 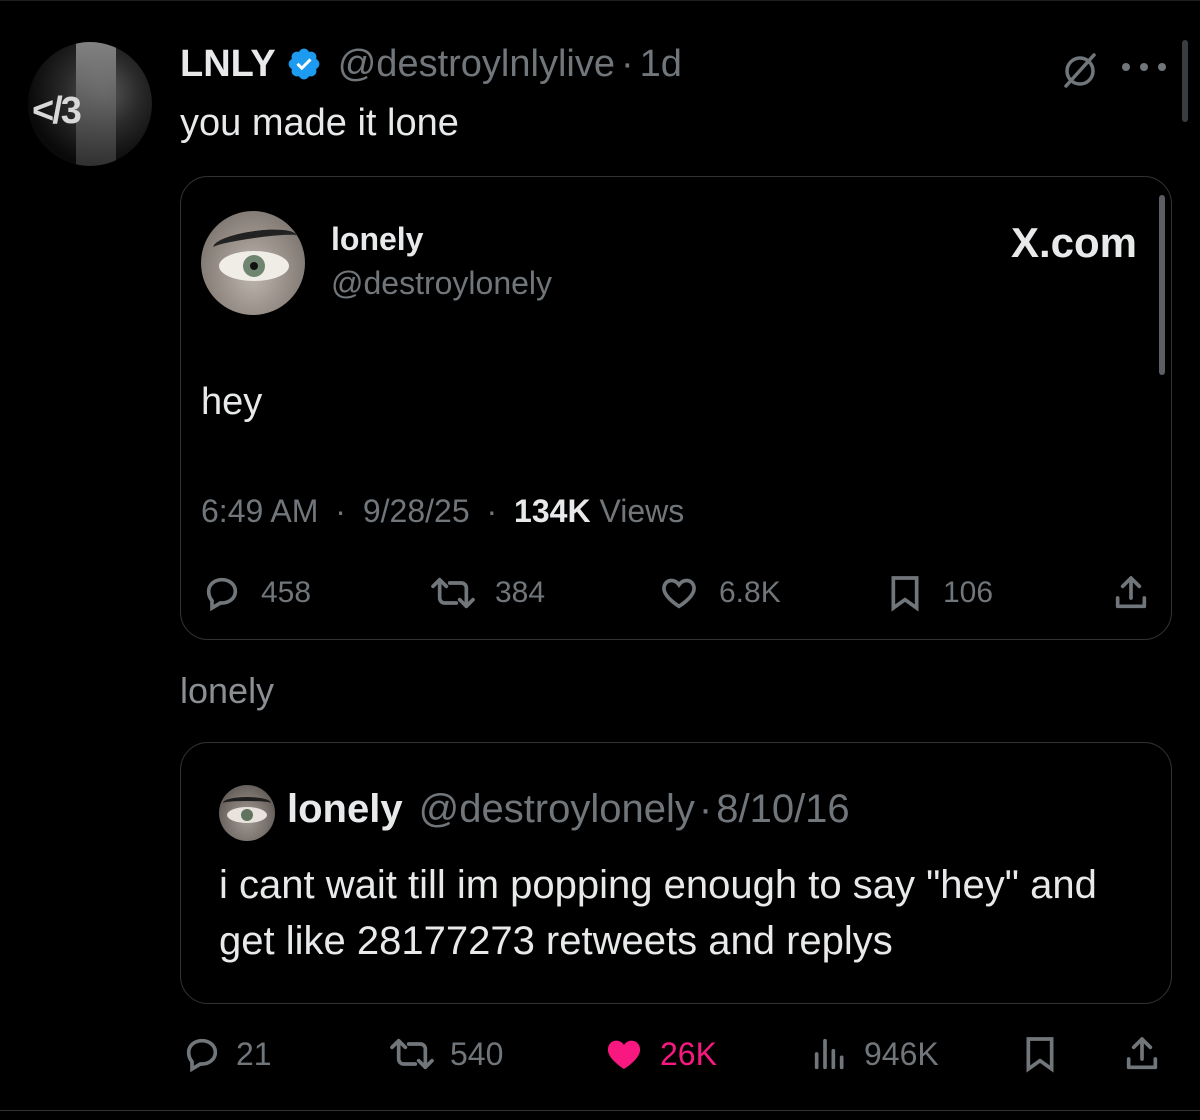 I want to click on quoted-date: 9/28/25, so click(x=416, y=511).